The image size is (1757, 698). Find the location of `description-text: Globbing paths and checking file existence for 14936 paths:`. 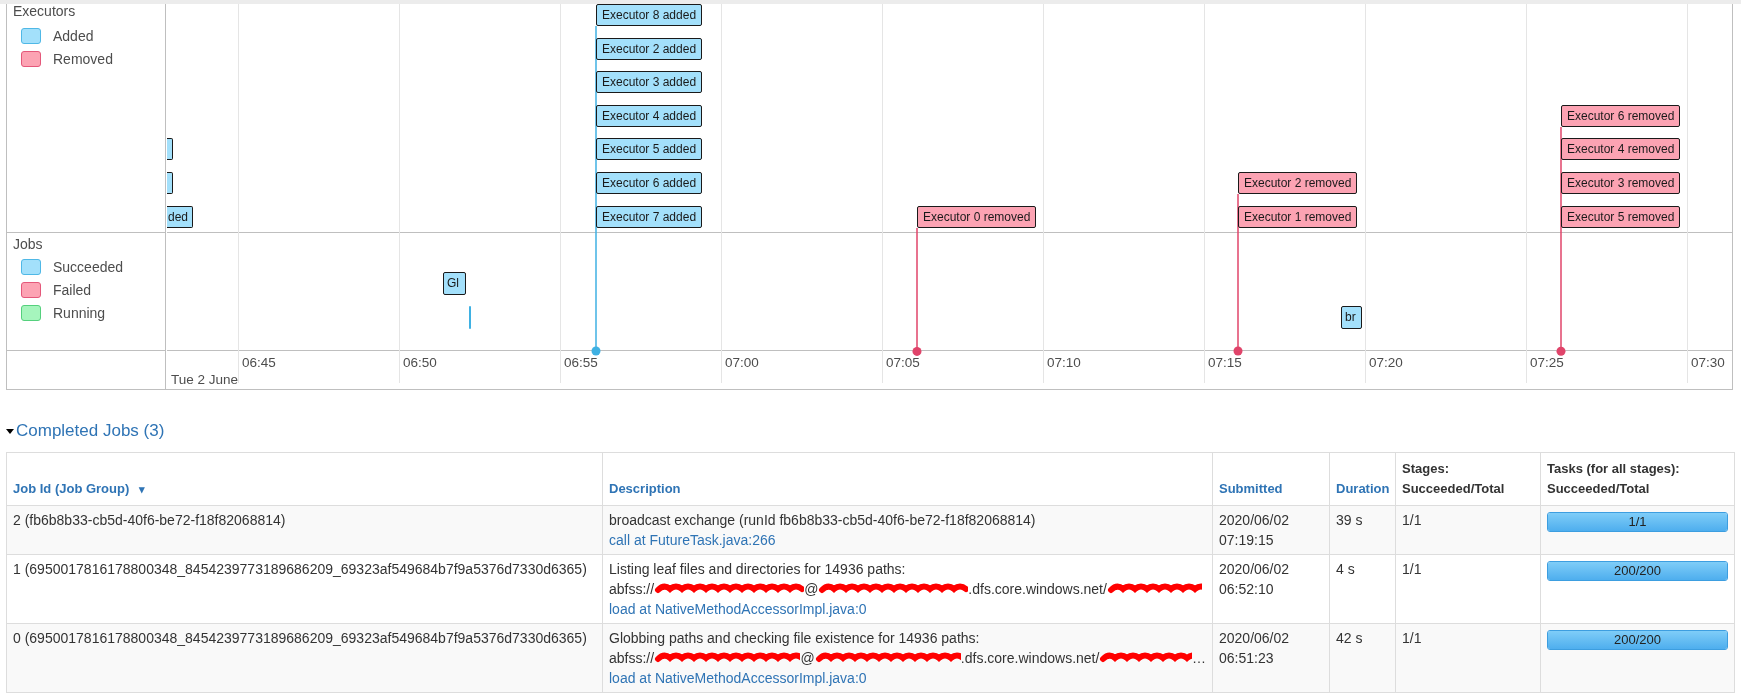

description-text: Globbing paths and checking file existence for 14936 paths: is located at coordinates (795, 638).